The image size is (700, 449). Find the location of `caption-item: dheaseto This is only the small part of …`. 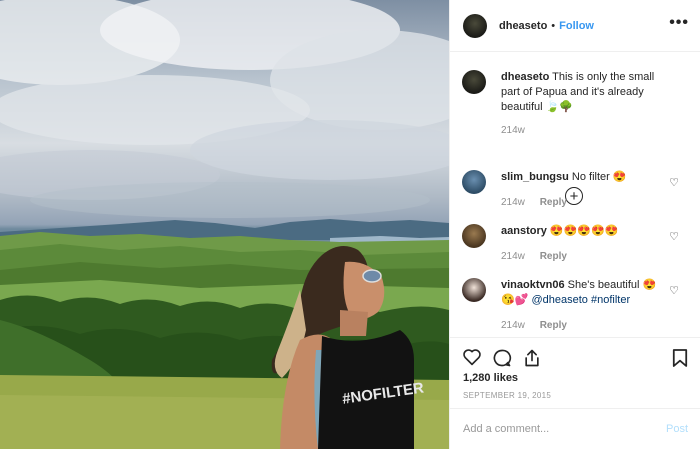

caption-item: dheaseto This is only the small part of … is located at coordinates (575, 98).